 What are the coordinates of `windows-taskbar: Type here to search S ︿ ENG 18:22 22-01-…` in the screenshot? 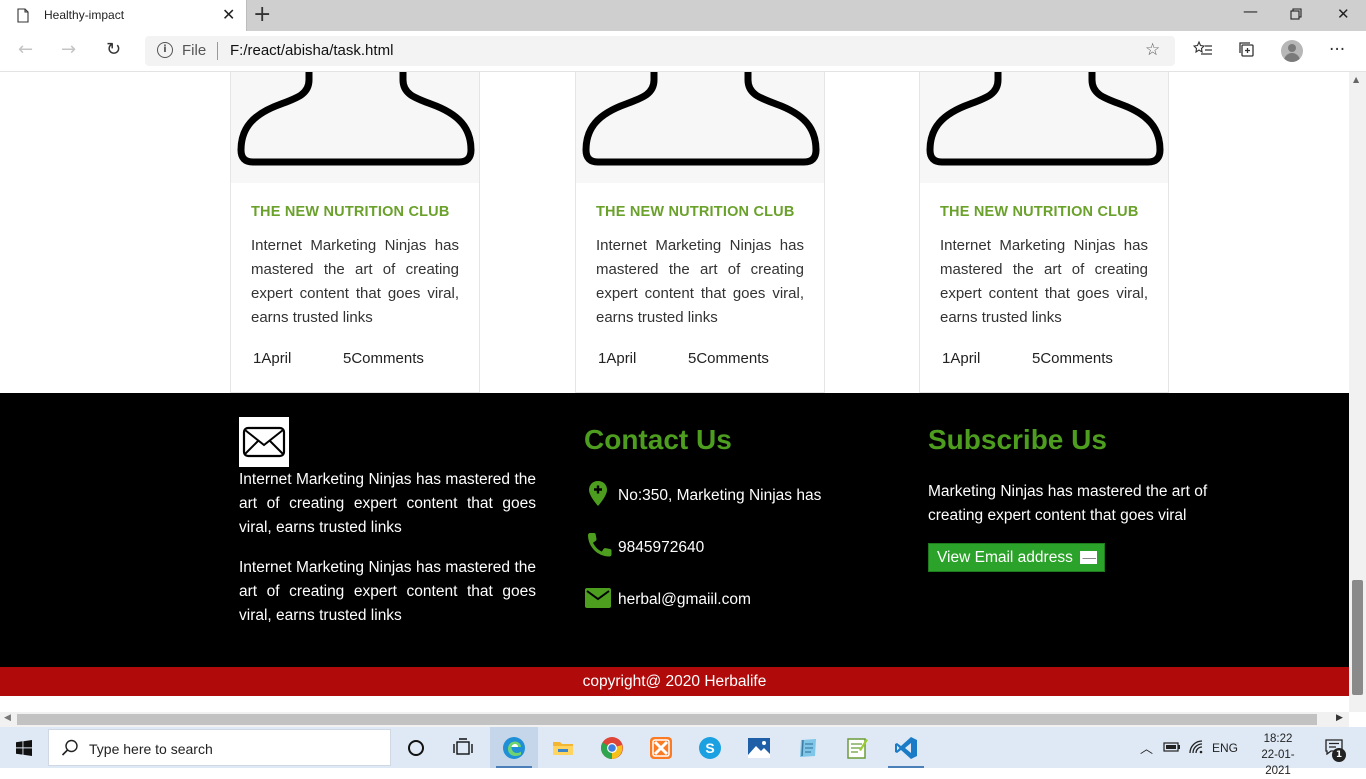 It's located at (683, 752).